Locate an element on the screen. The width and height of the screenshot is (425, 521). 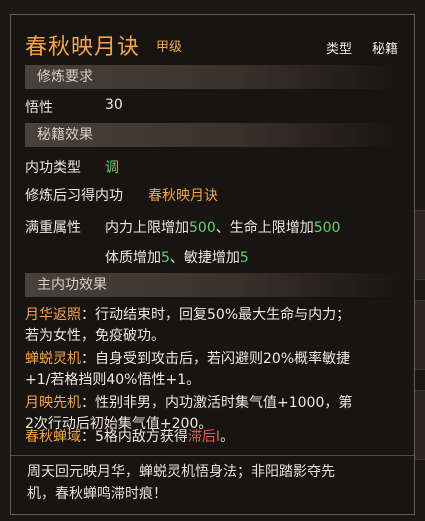
skill-desc: ：5格内敌方获得 is located at coordinates (134, 437).